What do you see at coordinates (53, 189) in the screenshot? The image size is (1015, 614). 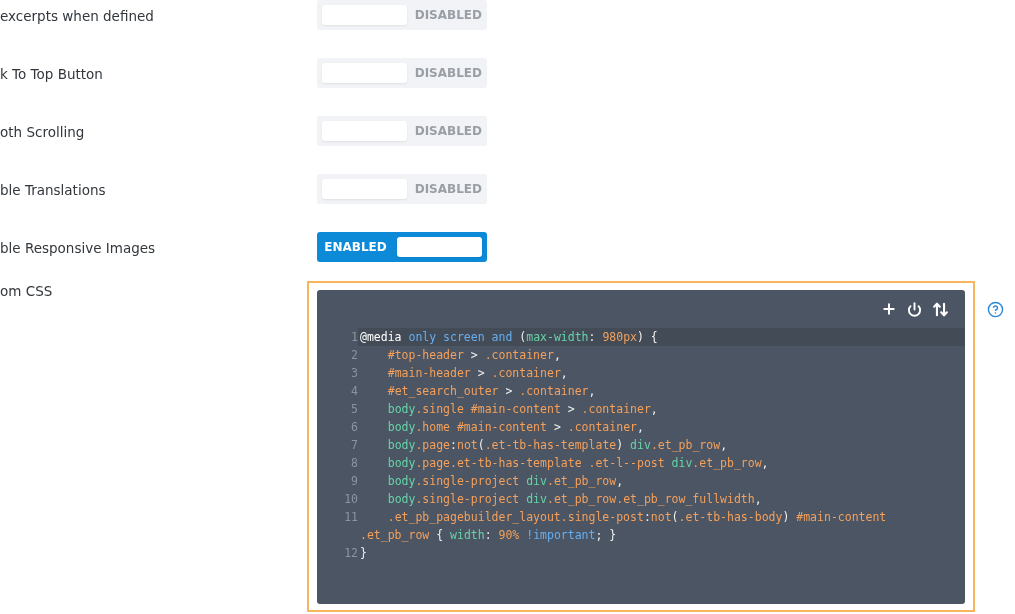 I see `setting-label: ble Translations` at bounding box center [53, 189].